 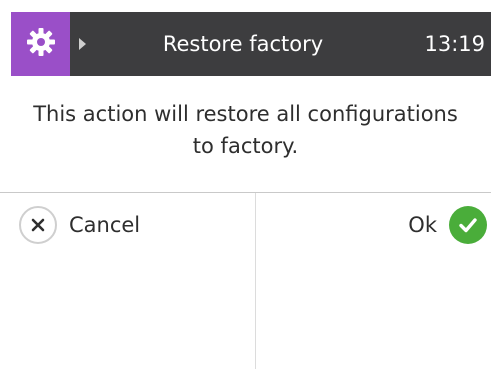 What do you see at coordinates (422, 225) in the screenshot?
I see `ok-label: Ok` at bounding box center [422, 225].